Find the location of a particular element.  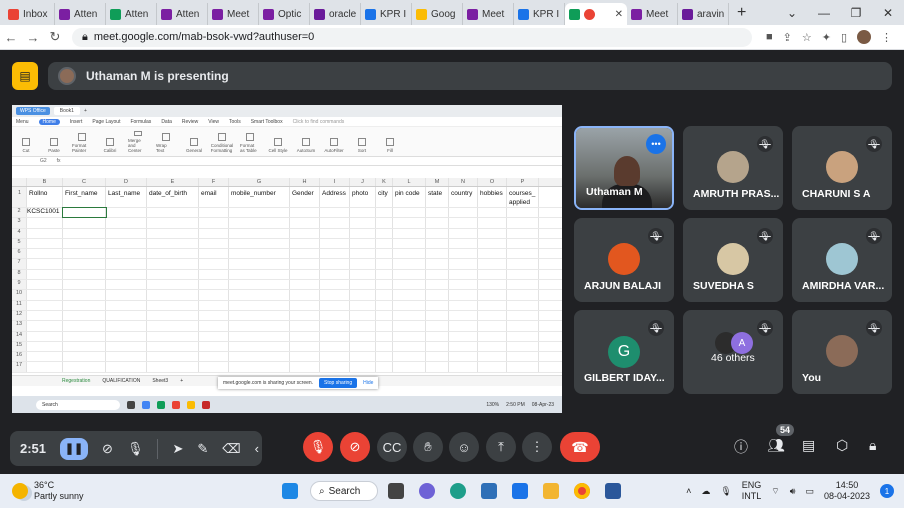

browser-tab: Optic is located at coordinates (284, 14).